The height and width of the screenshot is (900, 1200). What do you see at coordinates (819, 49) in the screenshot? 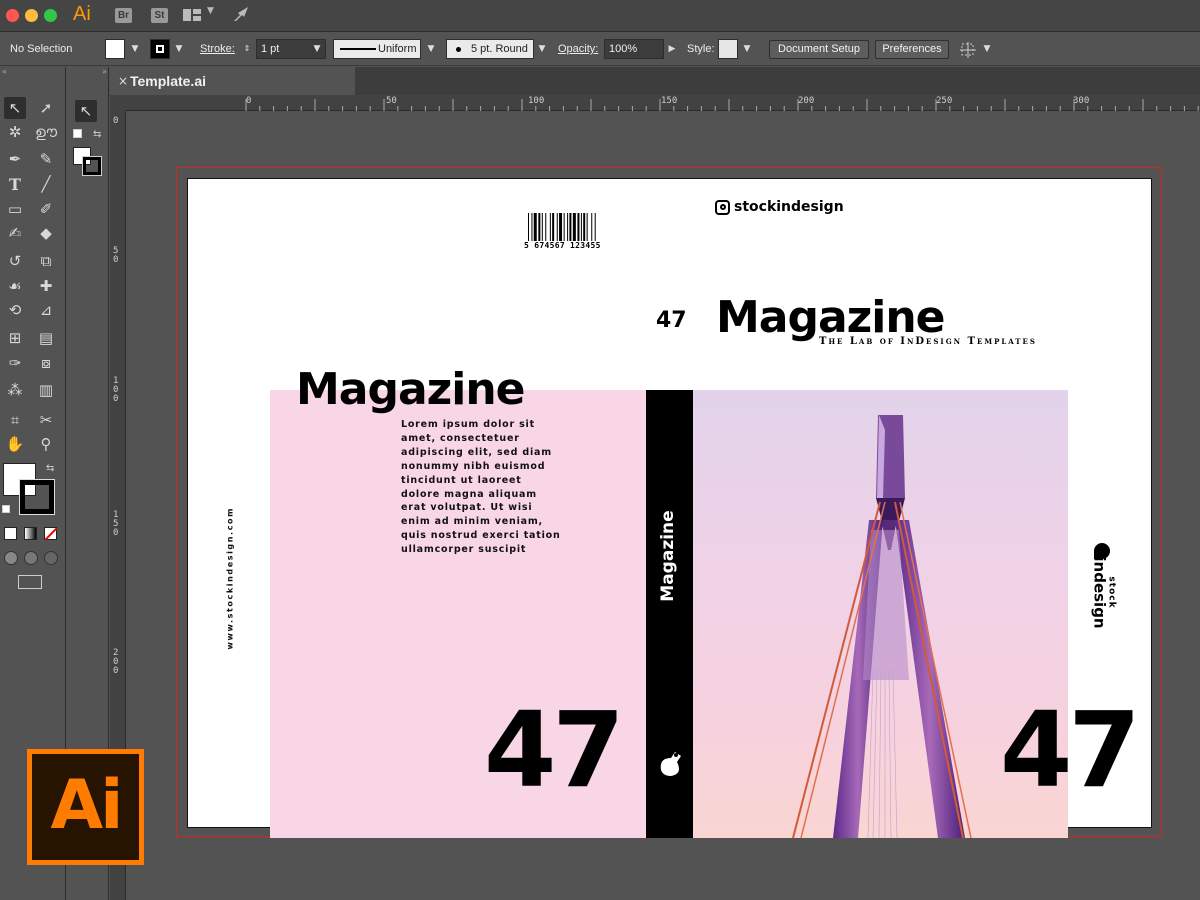
I see `document-setup-button: Document Setup` at bounding box center [819, 49].